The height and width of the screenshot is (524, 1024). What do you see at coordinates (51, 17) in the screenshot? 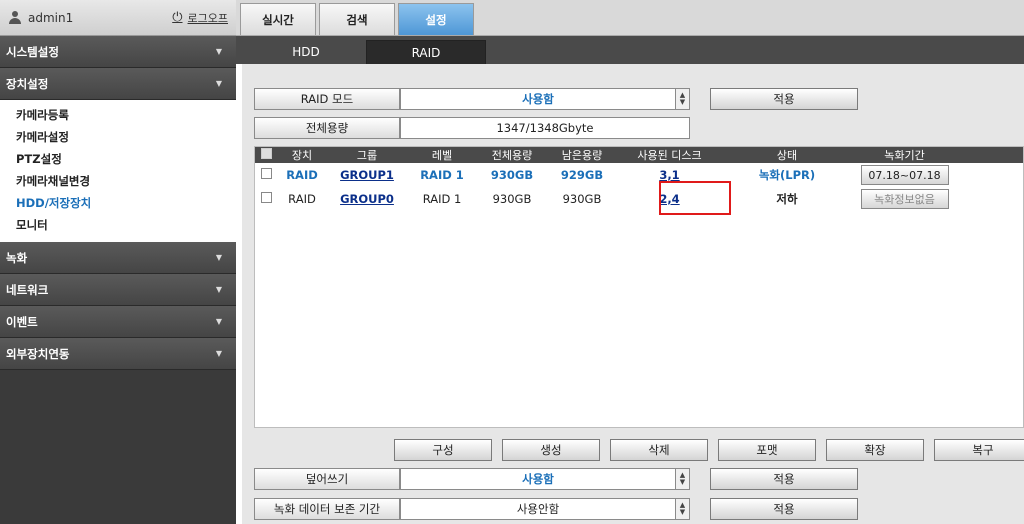
I see `username: admin1` at bounding box center [51, 17].